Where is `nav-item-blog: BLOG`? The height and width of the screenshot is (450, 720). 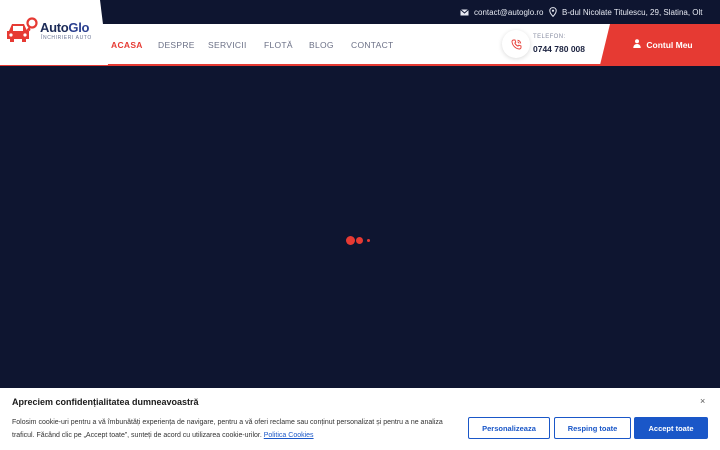
nav-item-blog: BLOG is located at coordinates (321, 45).